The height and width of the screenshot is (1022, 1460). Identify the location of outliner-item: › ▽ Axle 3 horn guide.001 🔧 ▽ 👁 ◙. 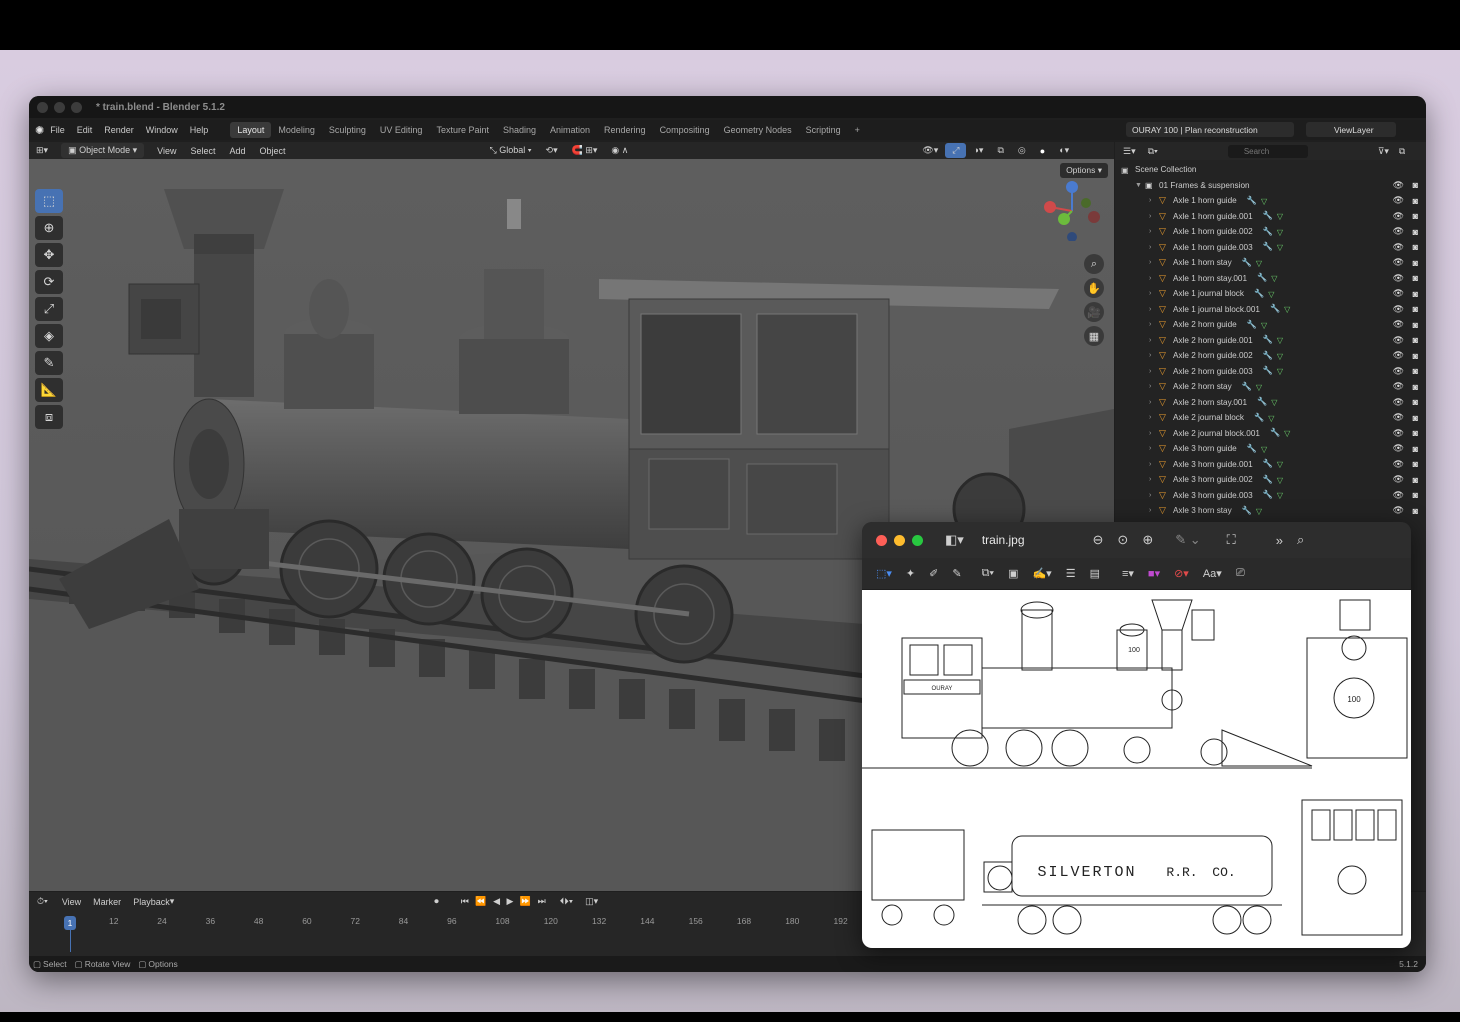
(1270, 465).